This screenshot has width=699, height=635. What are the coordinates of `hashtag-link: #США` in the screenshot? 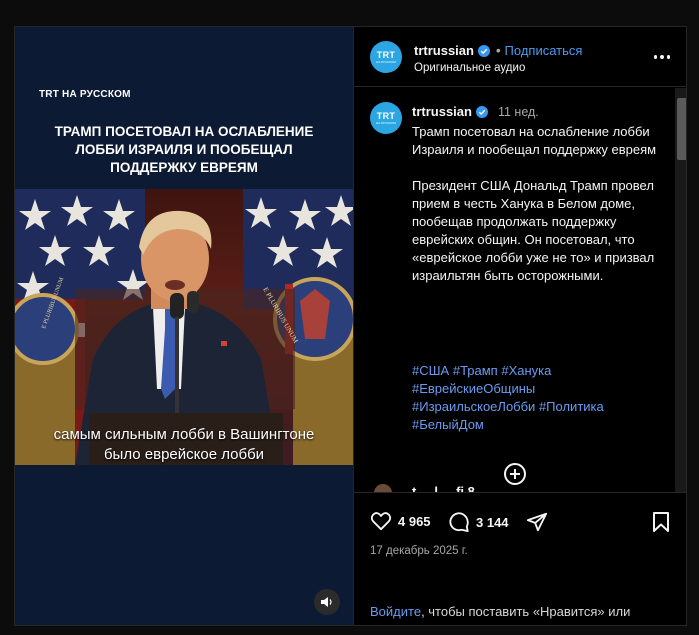 It's located at (430, 370).